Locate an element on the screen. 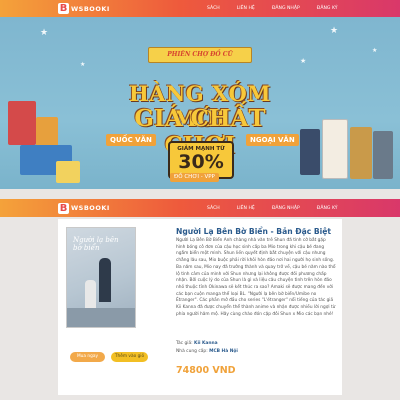  sub-tag: ĐỒ CHƠI - VPP is located at coordinates (194, 177).